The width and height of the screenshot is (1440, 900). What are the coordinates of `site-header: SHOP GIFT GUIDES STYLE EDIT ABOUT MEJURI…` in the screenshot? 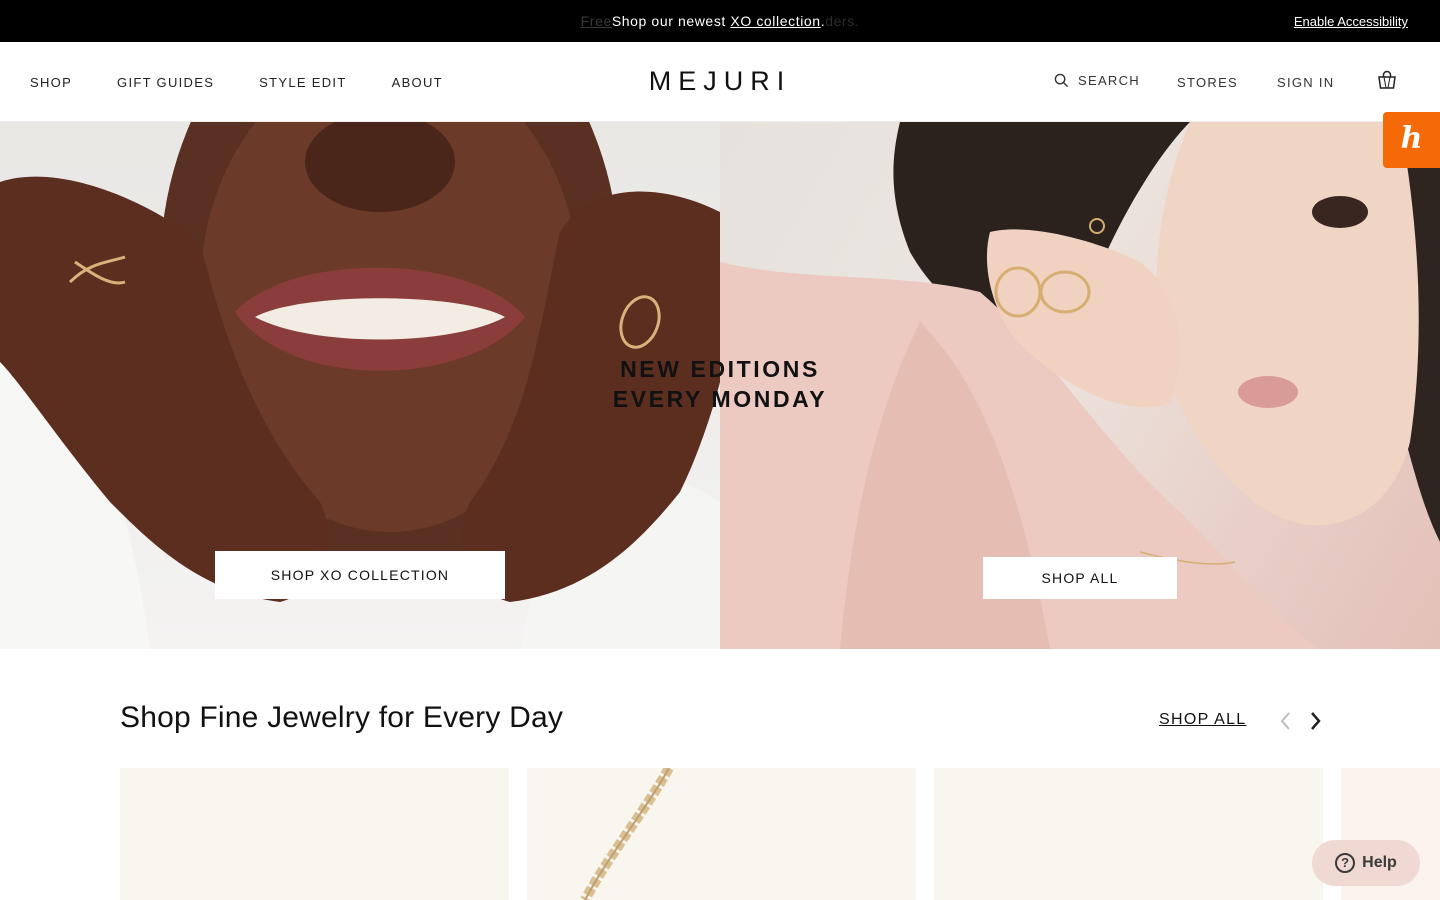 It's located at (720, 82).